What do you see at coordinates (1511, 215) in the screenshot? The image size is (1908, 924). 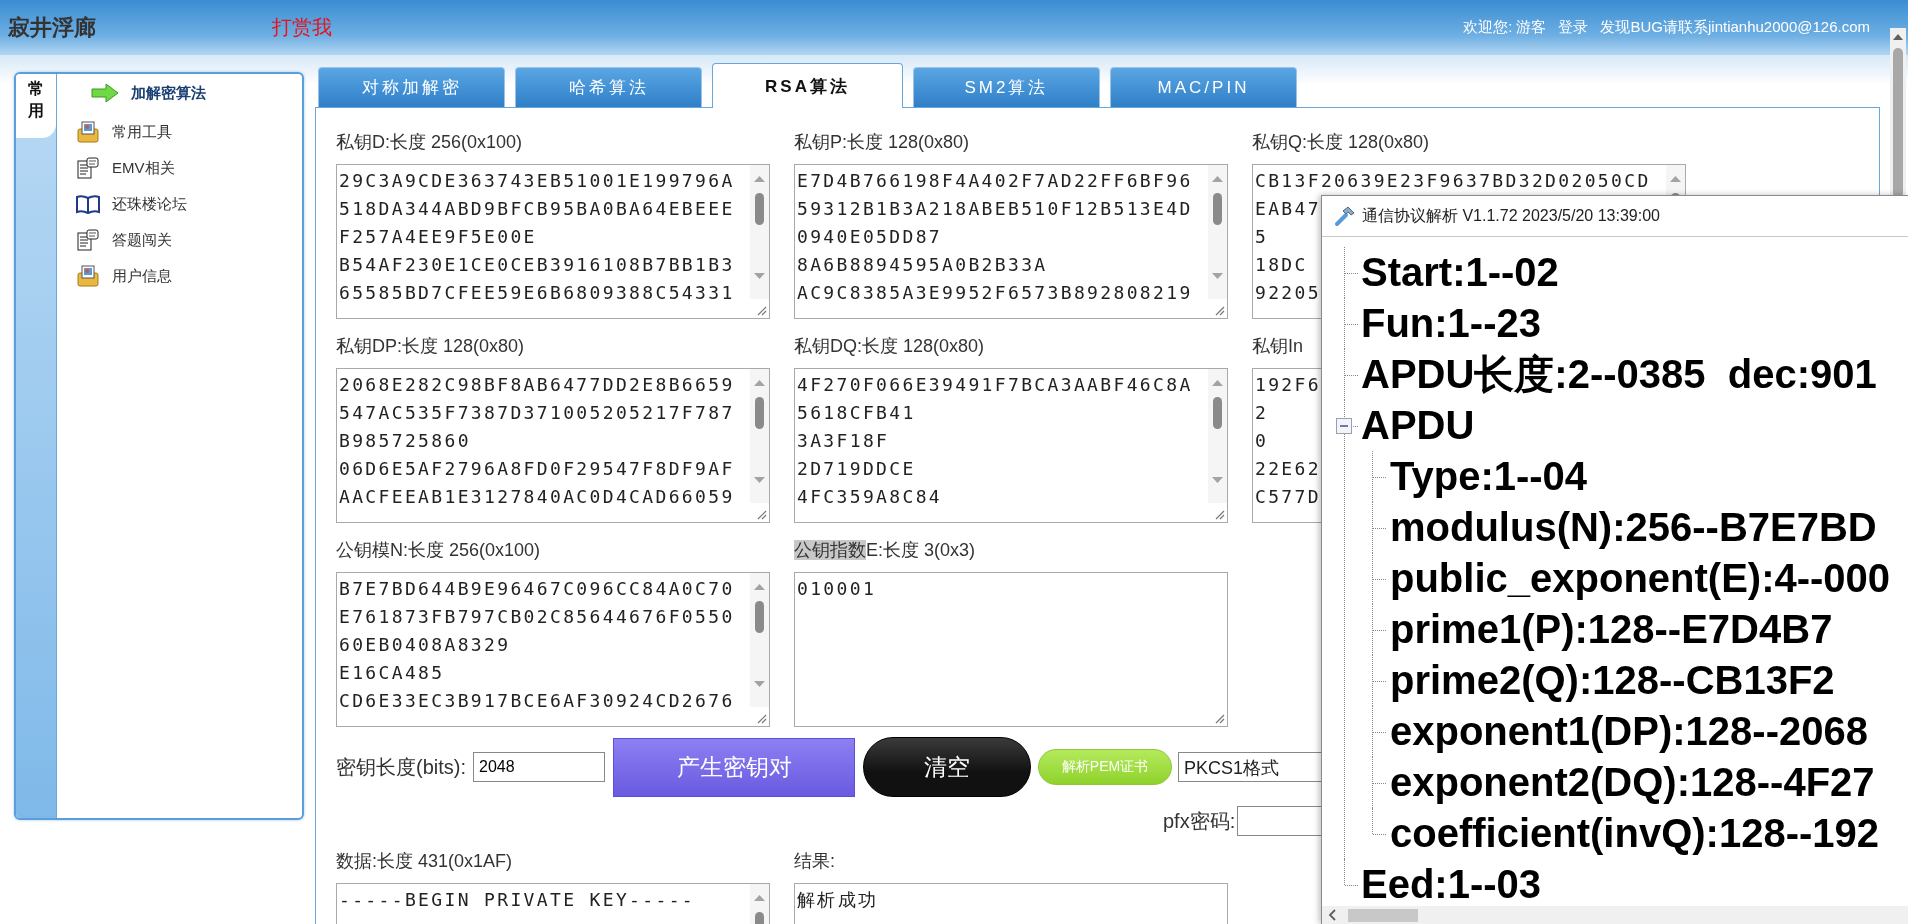 I see `window-title: 通信协议解析 V1.1.72 2023/5/20 13:39:00` at bounding box center [1511, 215].